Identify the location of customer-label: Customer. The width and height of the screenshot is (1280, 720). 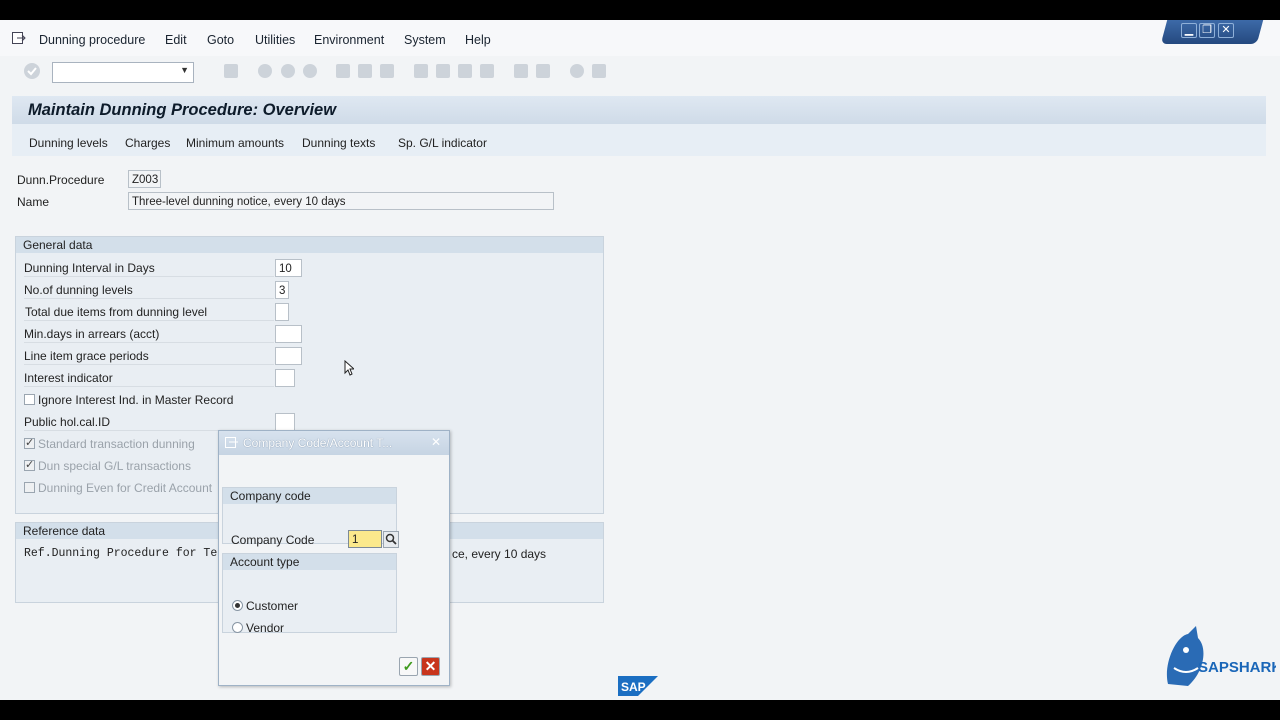
(272, 606).